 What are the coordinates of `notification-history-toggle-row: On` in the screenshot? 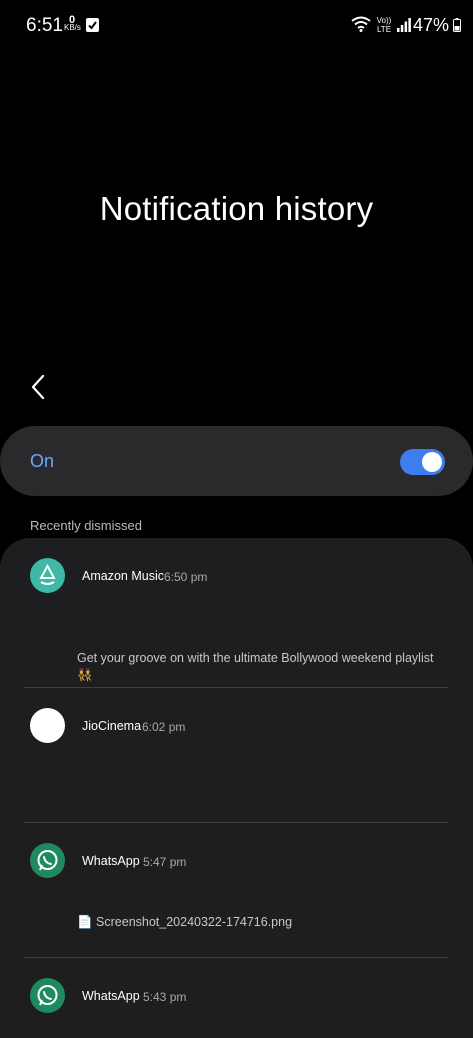 It's located at (236, 461).